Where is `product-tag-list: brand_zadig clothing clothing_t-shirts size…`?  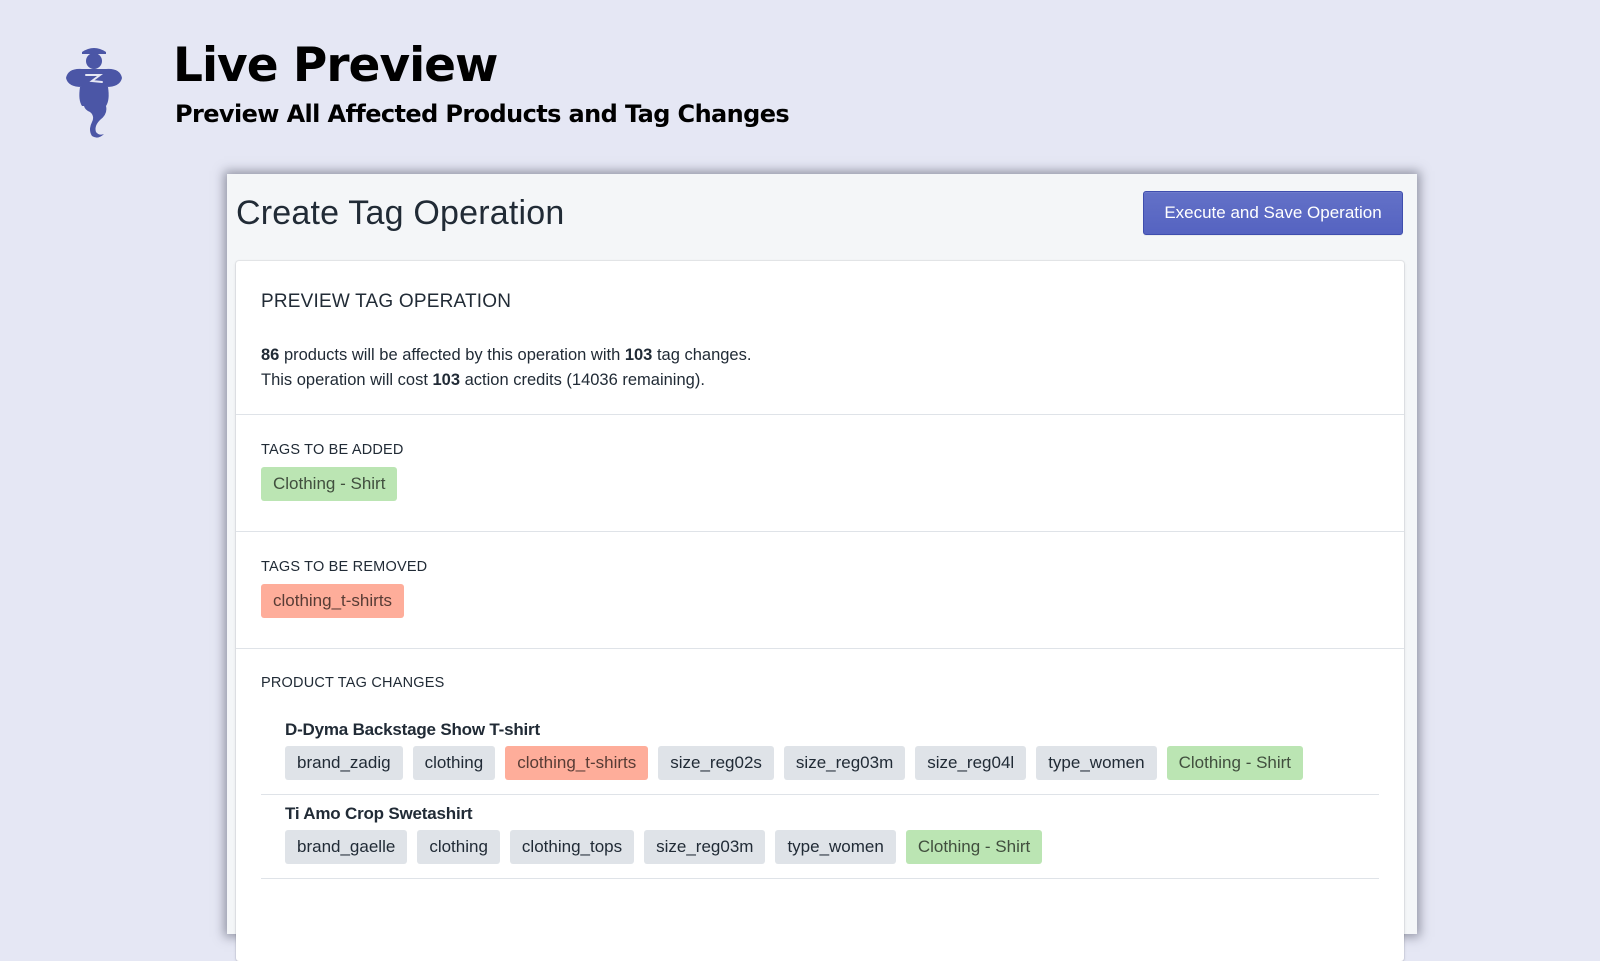
product-tag-list: brand_zadig clothing clothing_t-shirts size… is located at coordinates (820, 763).